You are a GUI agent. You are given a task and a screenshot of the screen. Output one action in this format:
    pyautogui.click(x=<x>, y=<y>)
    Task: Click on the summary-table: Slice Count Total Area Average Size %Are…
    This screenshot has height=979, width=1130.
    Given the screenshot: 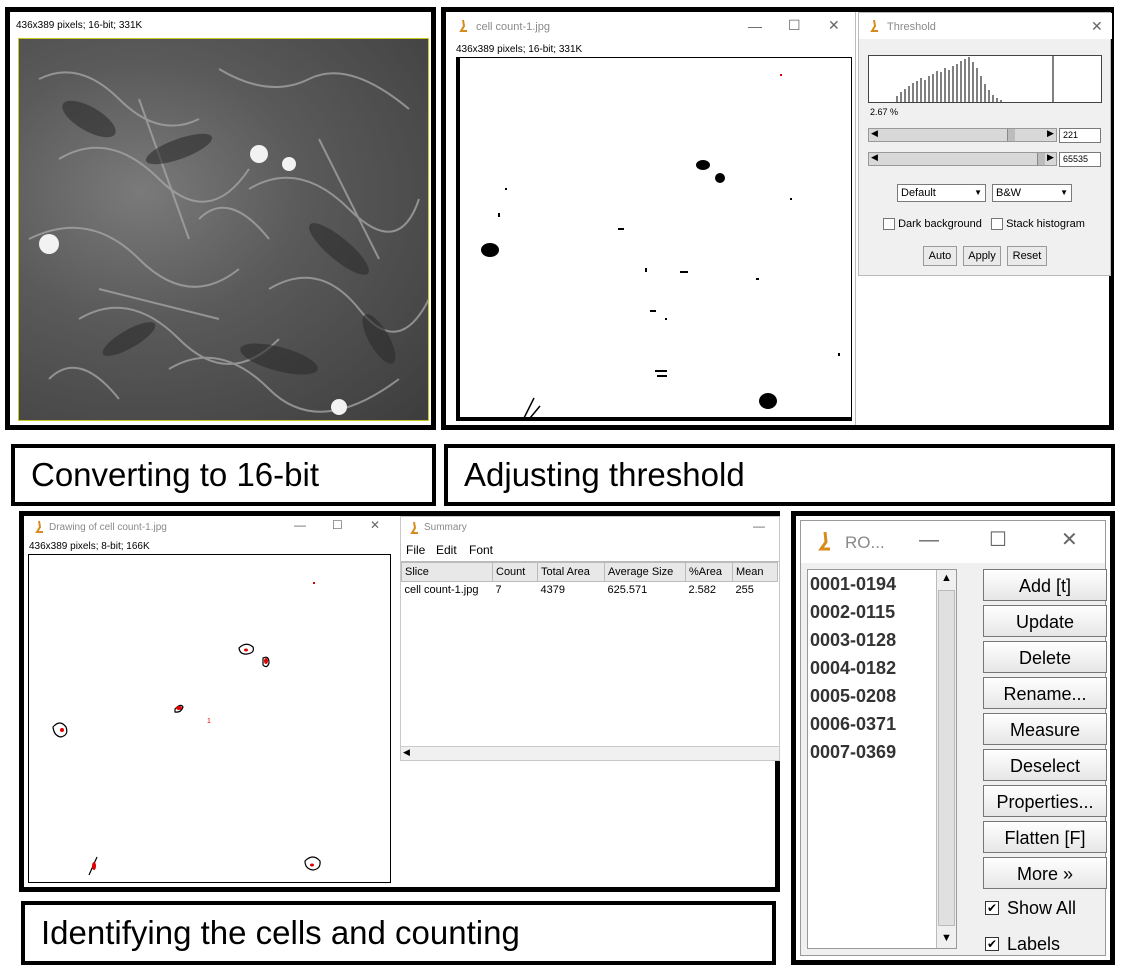 What is the action you would take?
    pyautogui.click(x=589, y=580)
    